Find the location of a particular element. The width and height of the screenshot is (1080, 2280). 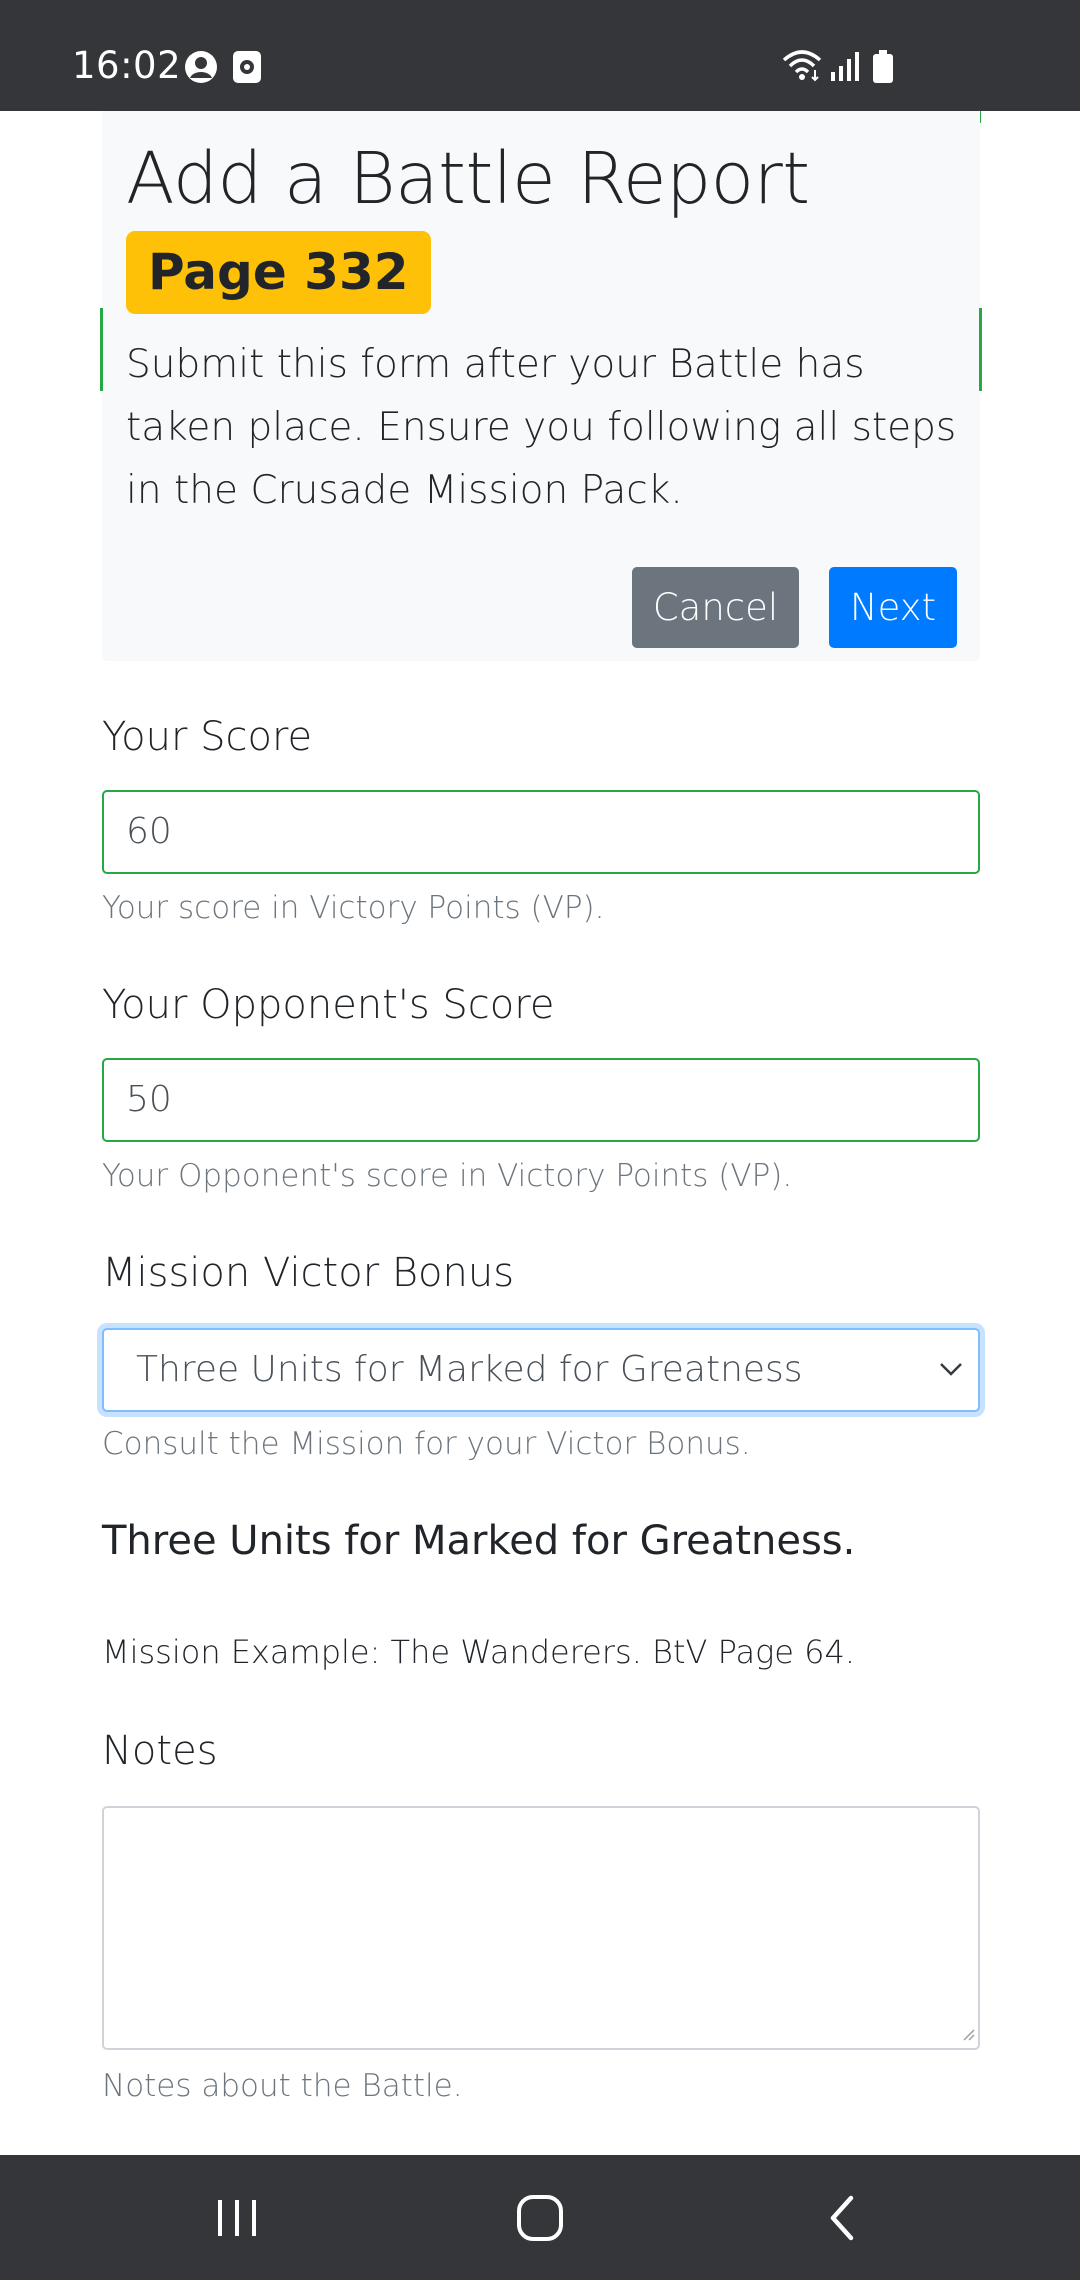

navigation-bar is located at coordinates (540, 2217).